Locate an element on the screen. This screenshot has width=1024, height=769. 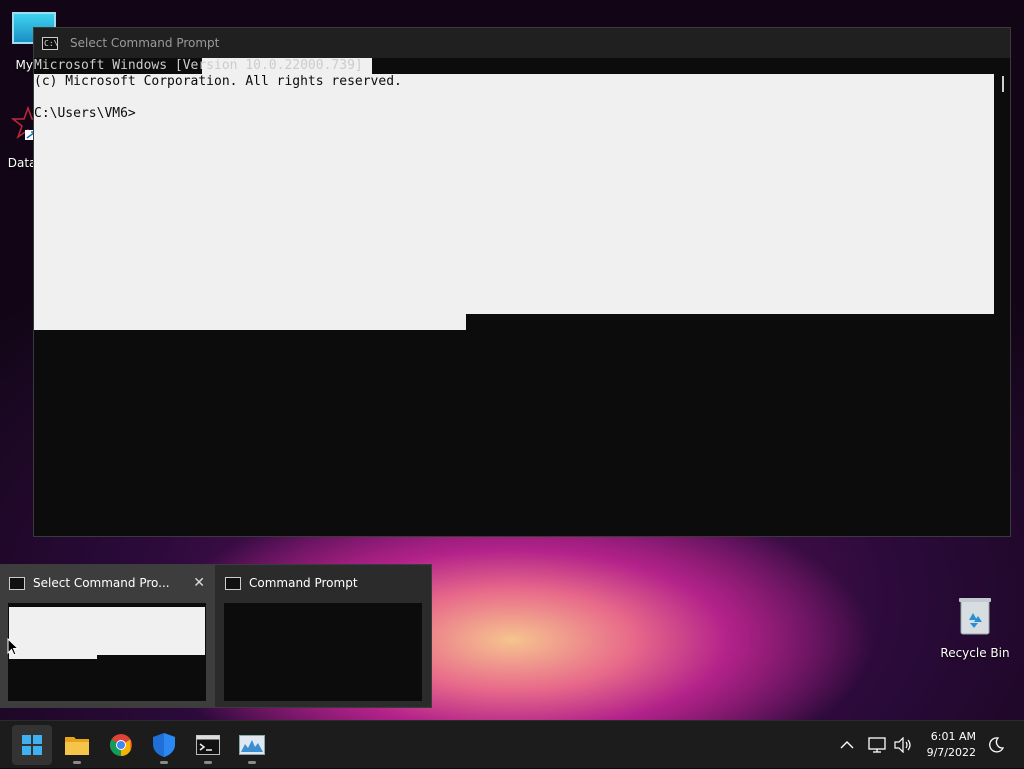
window-titlebar: C:\ Select Command Prompt is located at coordinates (522, 43).